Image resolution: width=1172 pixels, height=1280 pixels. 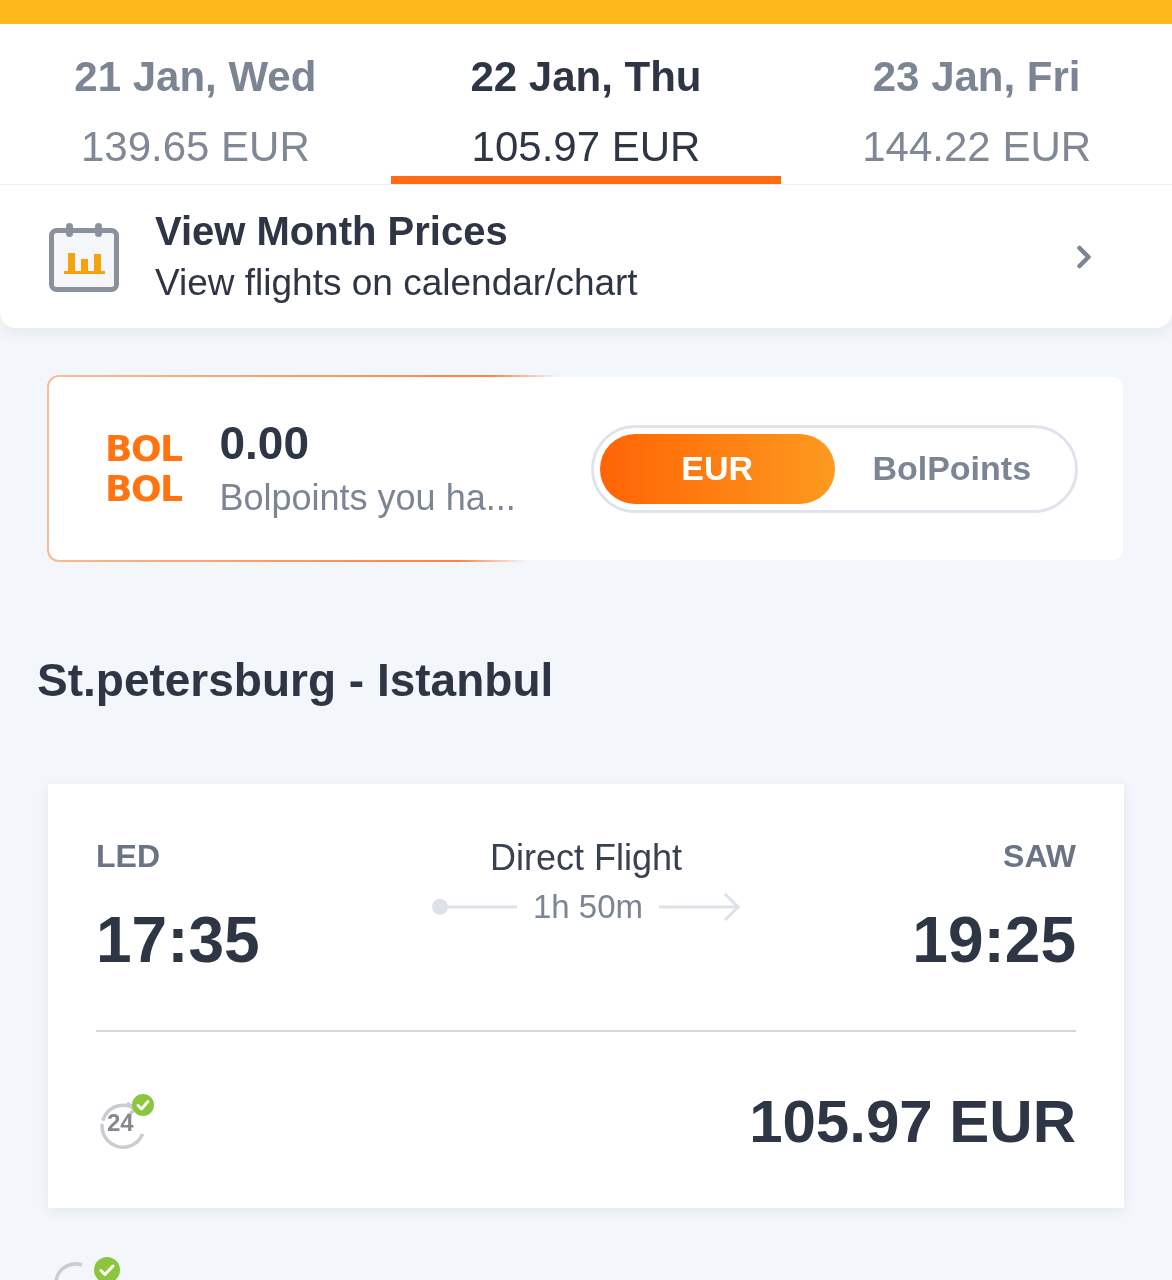 I want to click on flight-price: 105.97 EUR, so click(x=912, y=1122).